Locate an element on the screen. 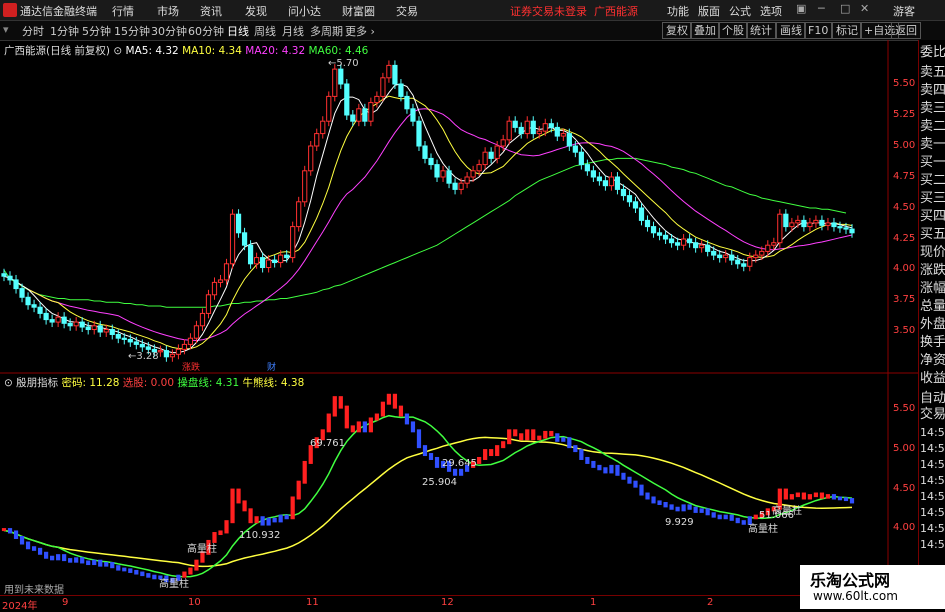  login-notice: 证券交易未登录 广西能源 is located at coordinates (574, 11).